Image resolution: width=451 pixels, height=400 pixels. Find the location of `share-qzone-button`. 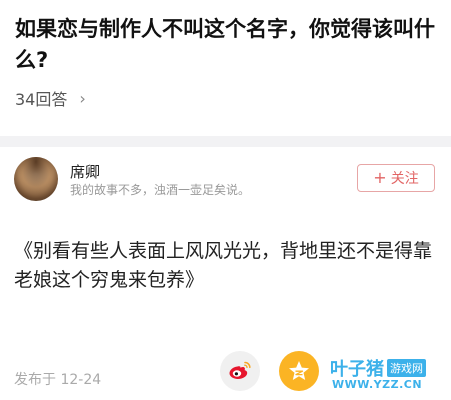

share-qzone-button is located at coordinates (299, 371).